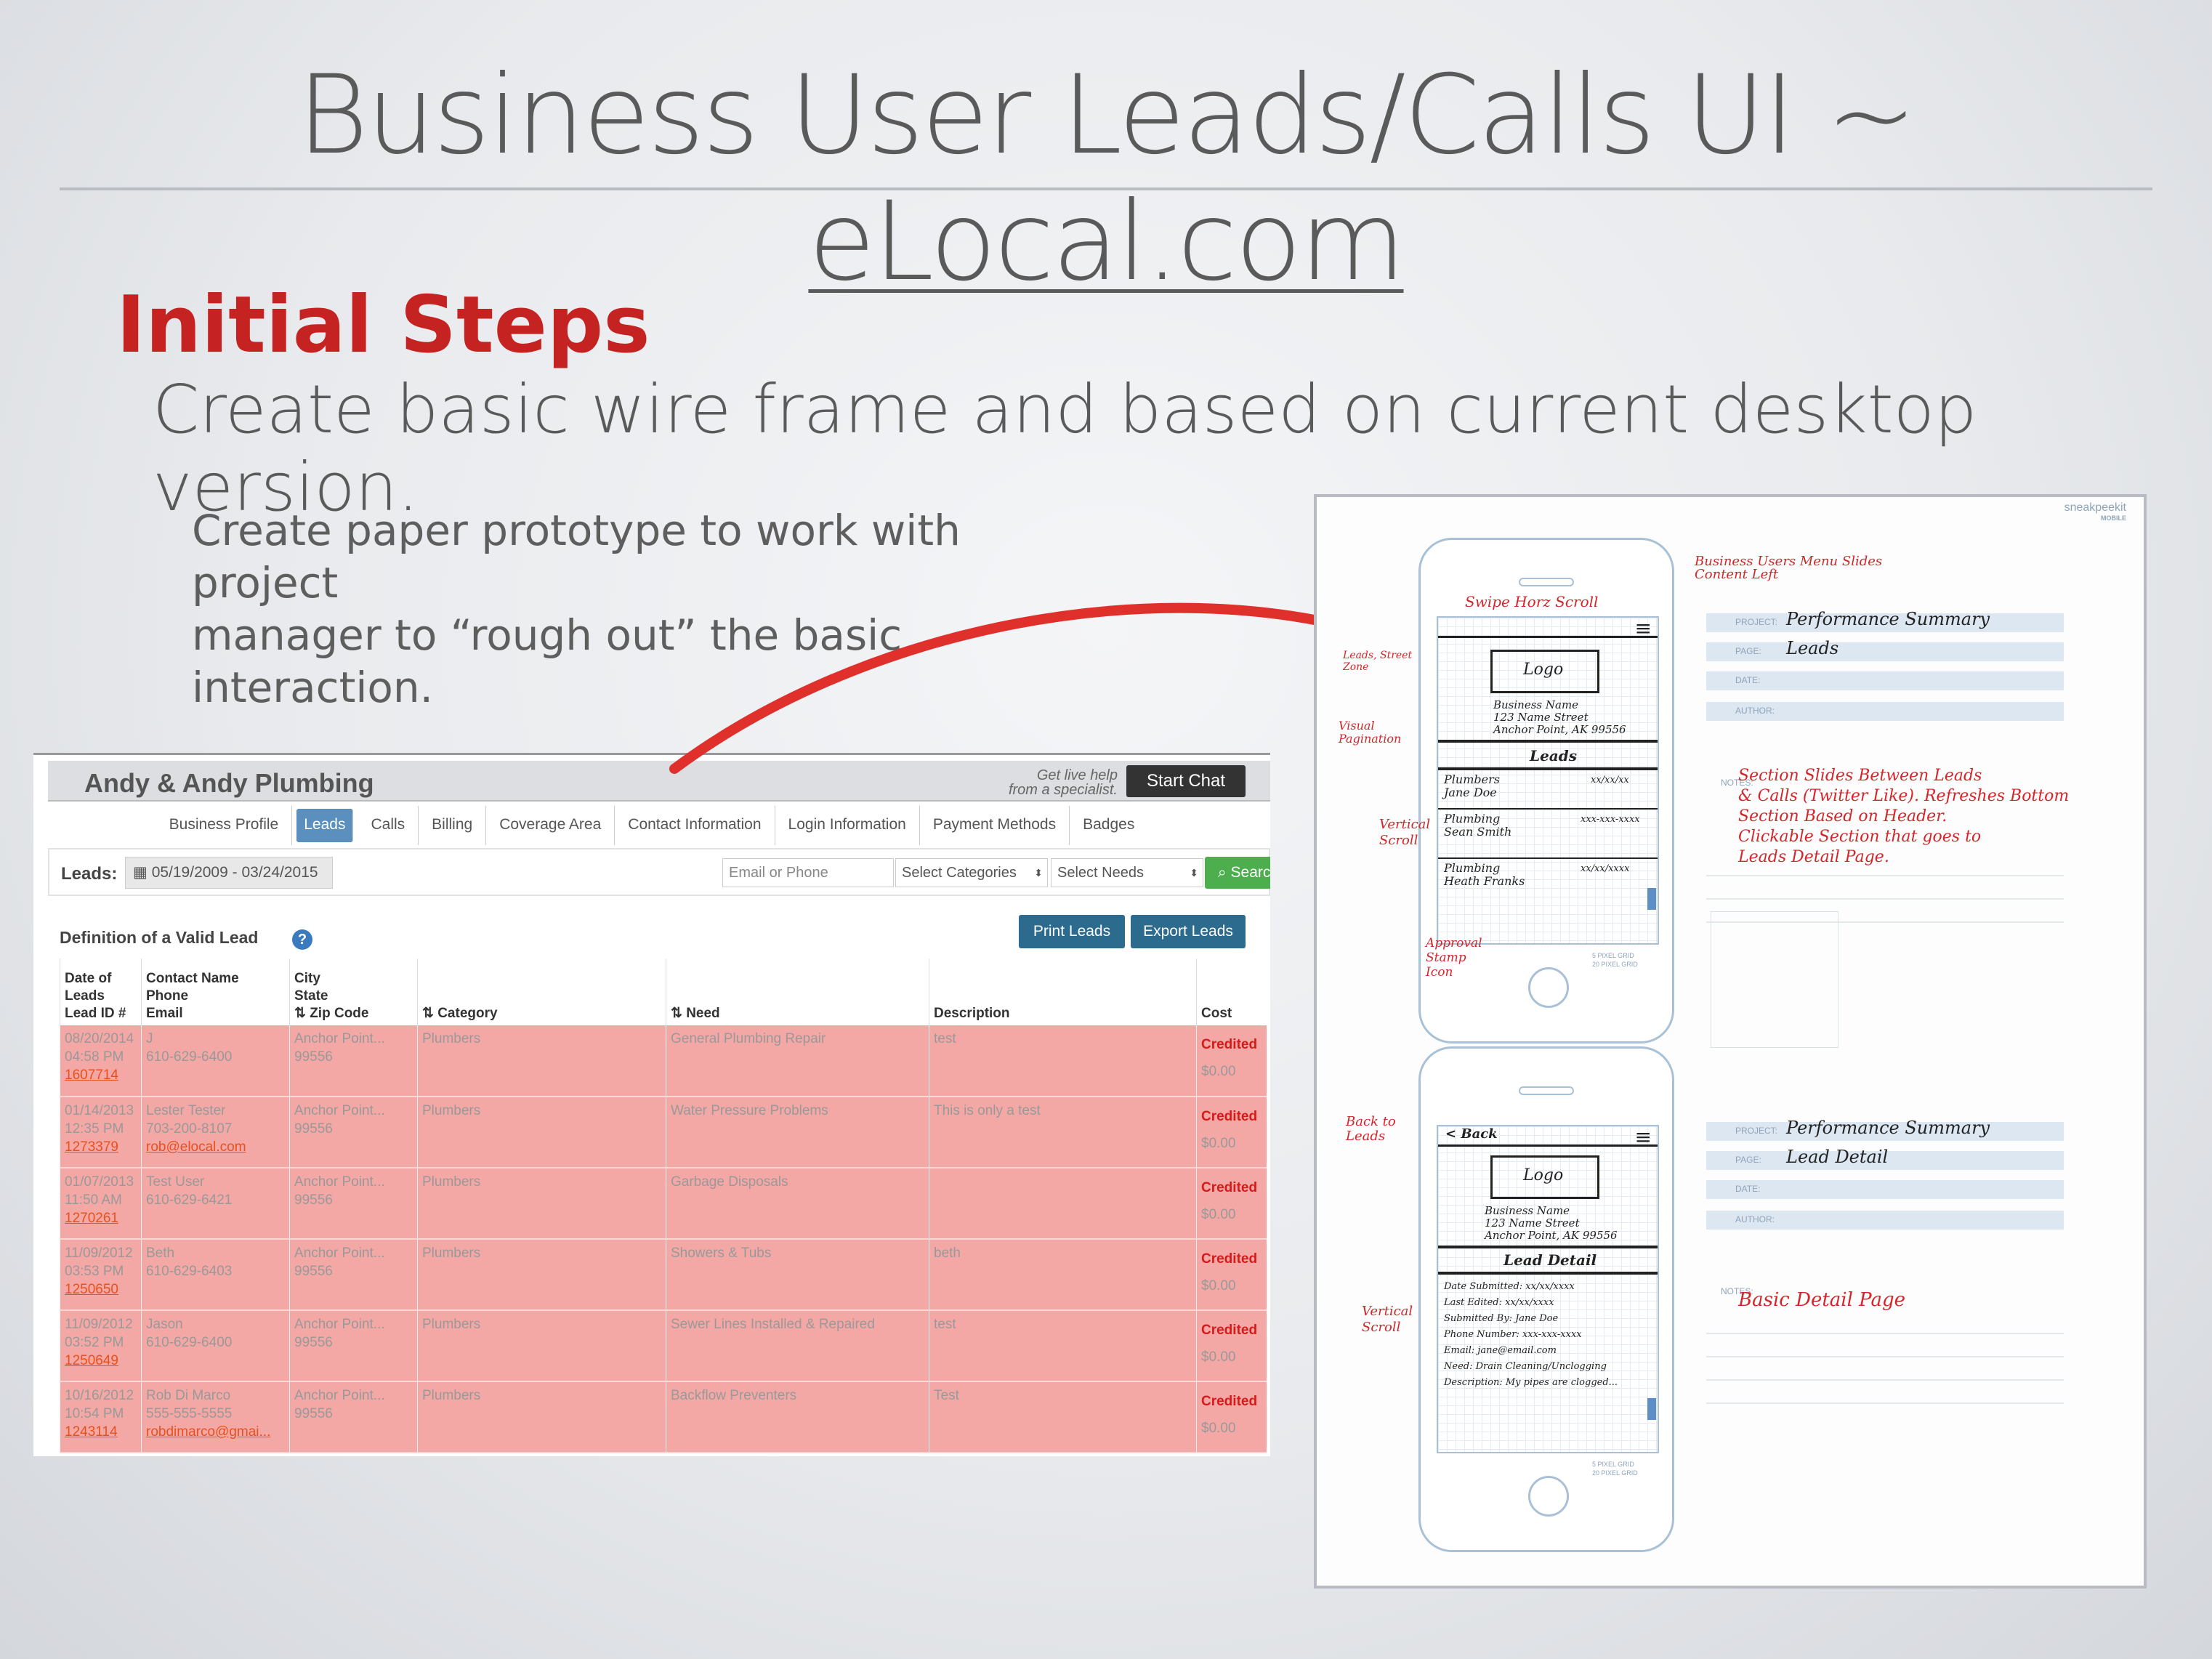 Image resolution: width=2212 pixels, height=1659 pixels. Describe the element at coordinates (101, 1147) in the screenshot. I see `lead-id-link: 1273379` at that location.